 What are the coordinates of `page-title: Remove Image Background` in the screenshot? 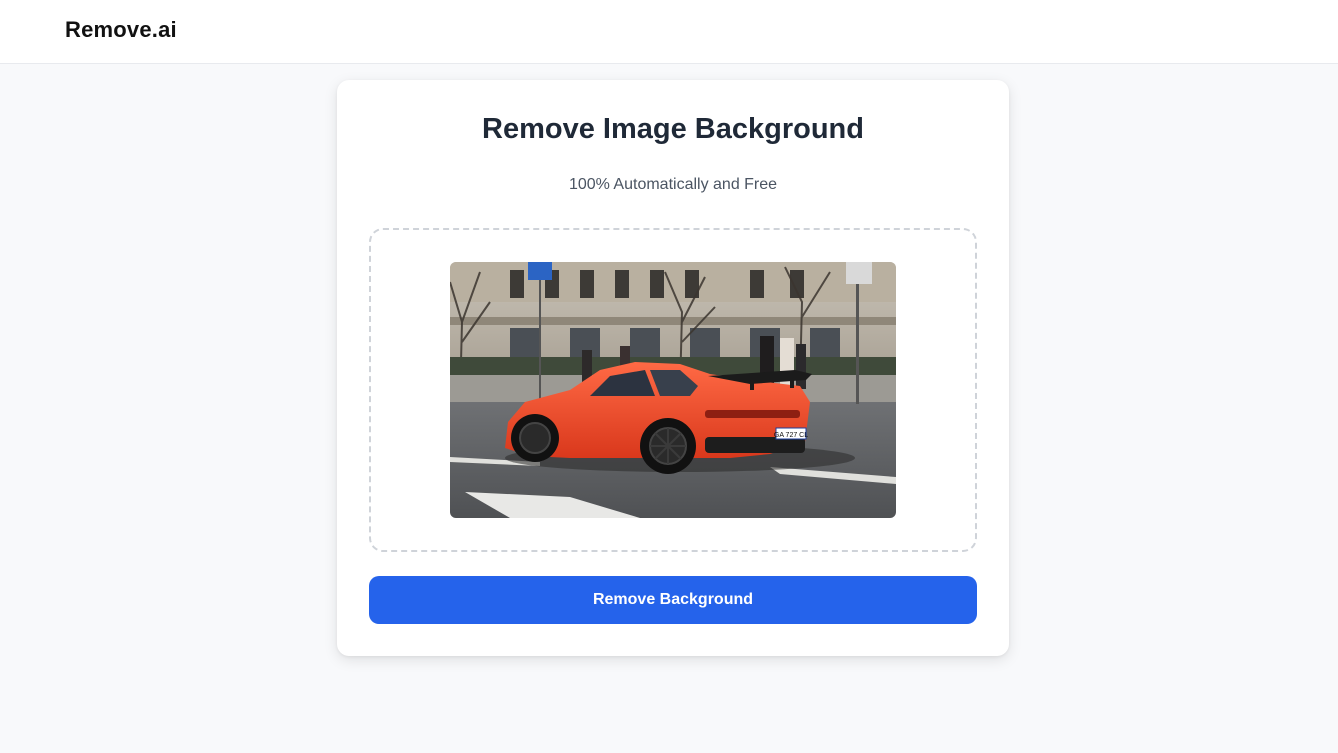 It's located at (673, 129).